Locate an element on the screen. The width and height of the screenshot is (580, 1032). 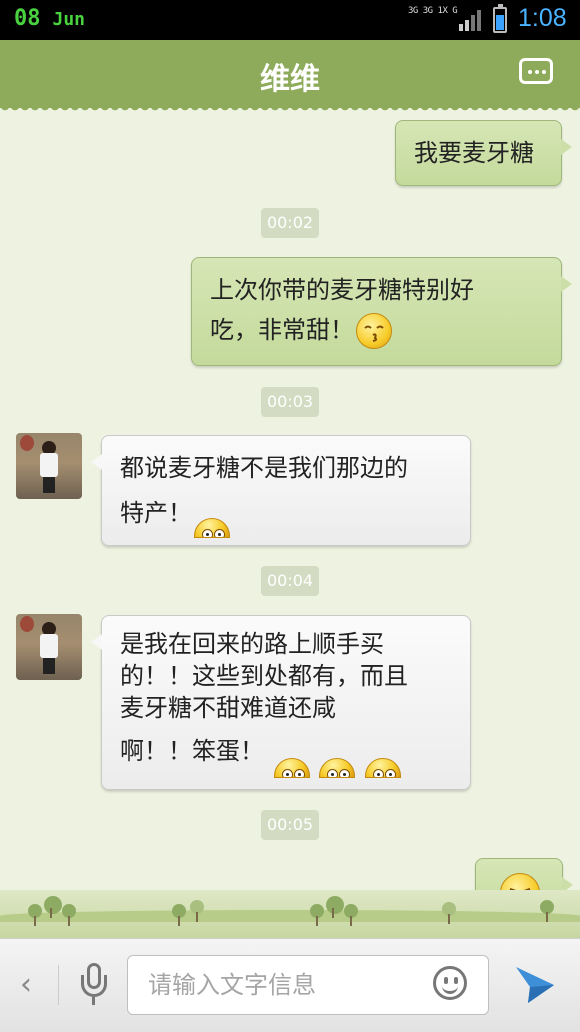
microphone-icon is located at coordinates (94, 985).